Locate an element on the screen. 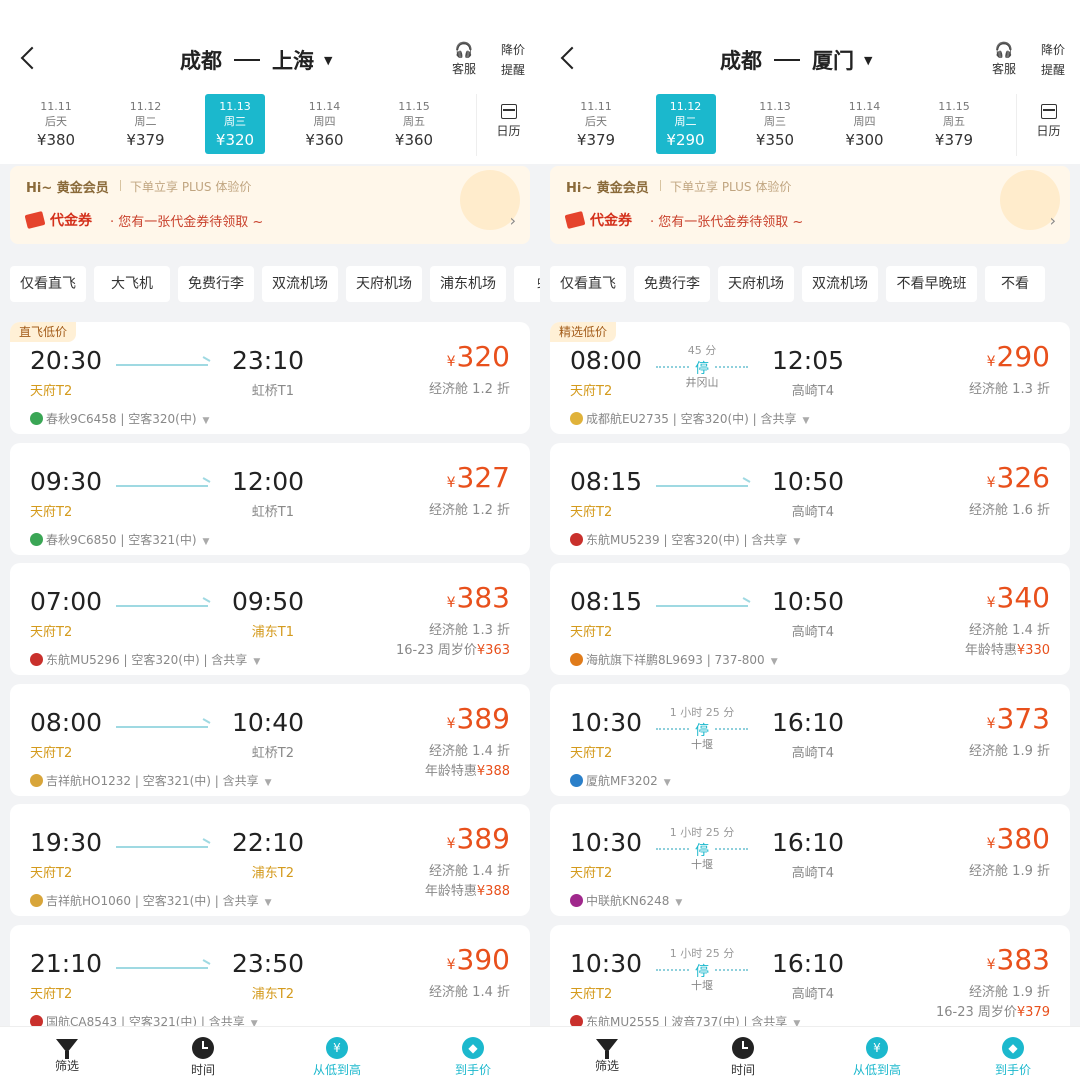 The image size is (1080, 1080). special-price: 16-23 周岁价¥379 is located at coordinates (993, 1010).